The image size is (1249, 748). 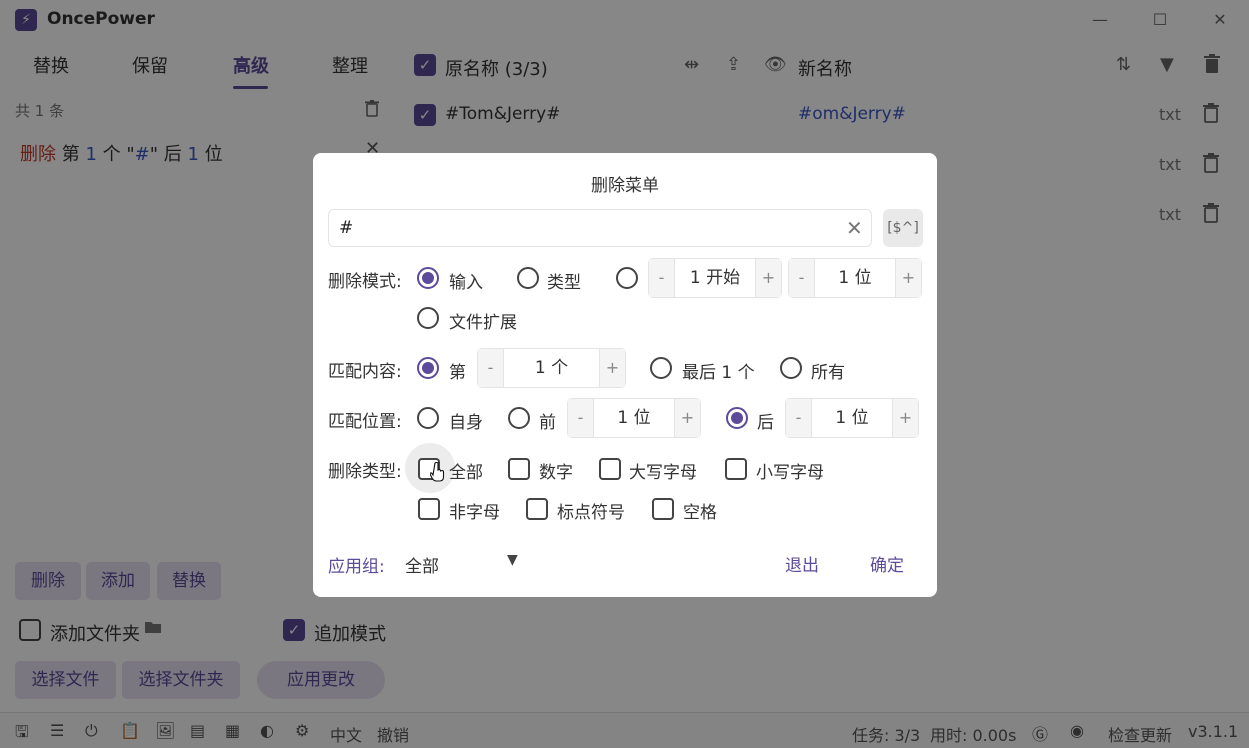 I want to click on type-uppercase-checkbox, so click(x=610, y=469).